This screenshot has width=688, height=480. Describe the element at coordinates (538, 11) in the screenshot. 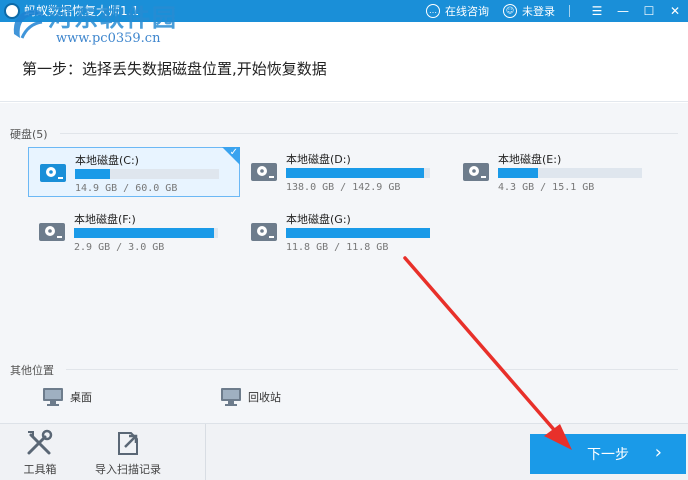

I see `login-label: 未登录` at that location.